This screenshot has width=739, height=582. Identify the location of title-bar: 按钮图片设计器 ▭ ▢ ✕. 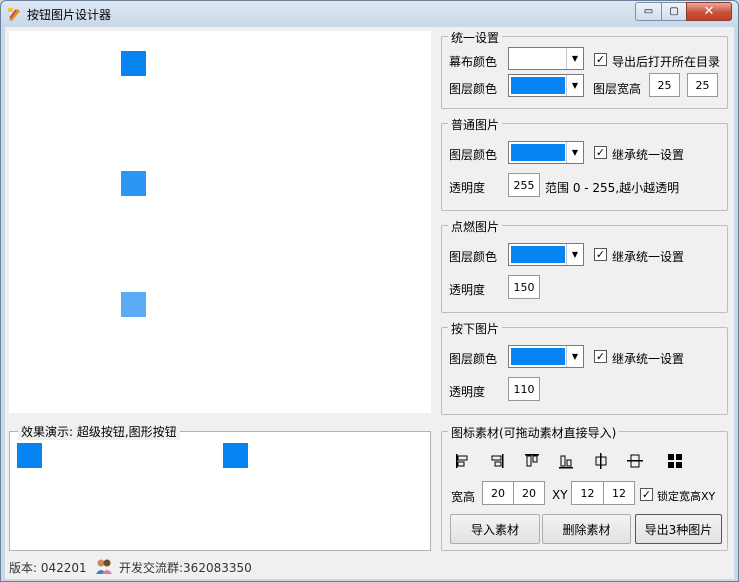
(369, 14).